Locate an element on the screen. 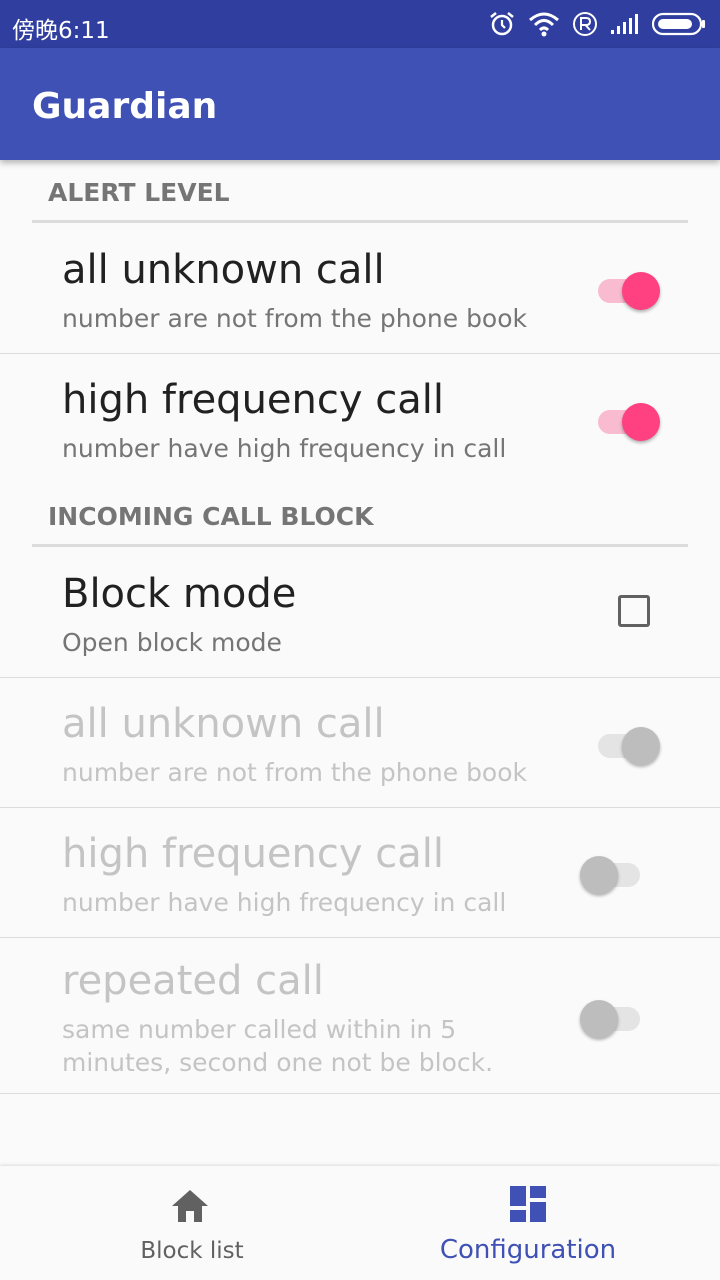  pref-title: Block mode is located at coordinates (179, 594).